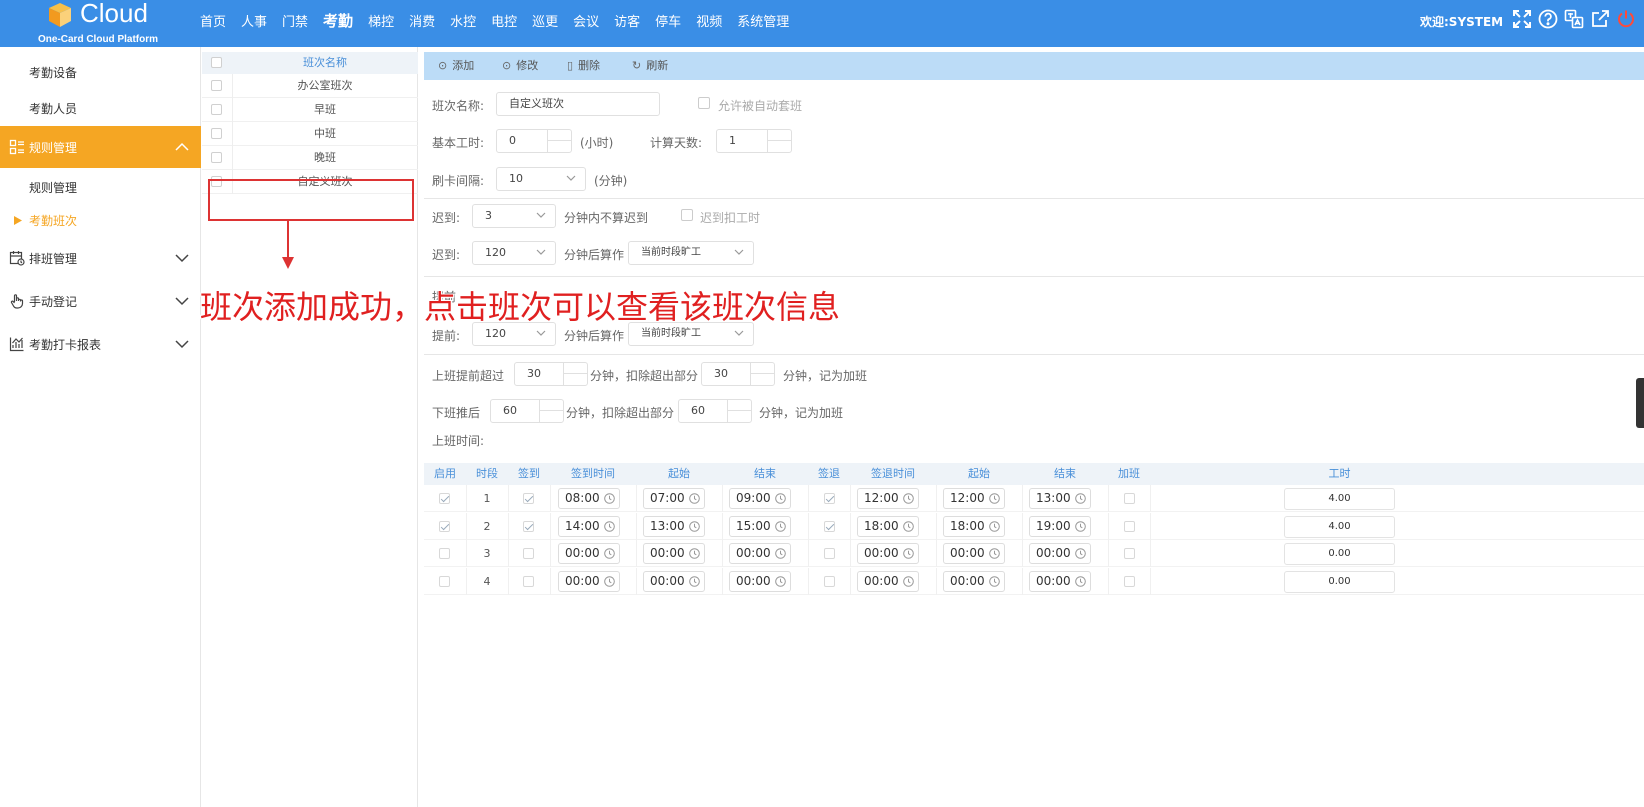  What do you see at coordinates (715, 411) in the screenshot?
I see `ot-after-deduct-stepper: 60` at bounding box center [715, 411].